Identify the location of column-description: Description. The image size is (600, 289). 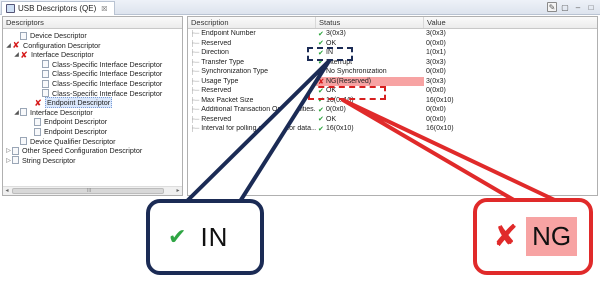
(252, 22).